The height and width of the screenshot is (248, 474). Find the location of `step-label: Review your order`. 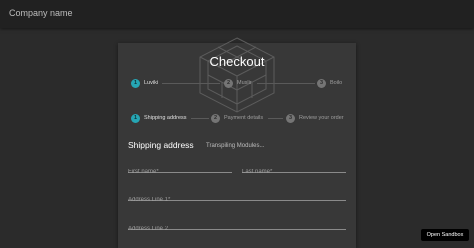

step-label: Review your order is located at coordinates (321, 118).